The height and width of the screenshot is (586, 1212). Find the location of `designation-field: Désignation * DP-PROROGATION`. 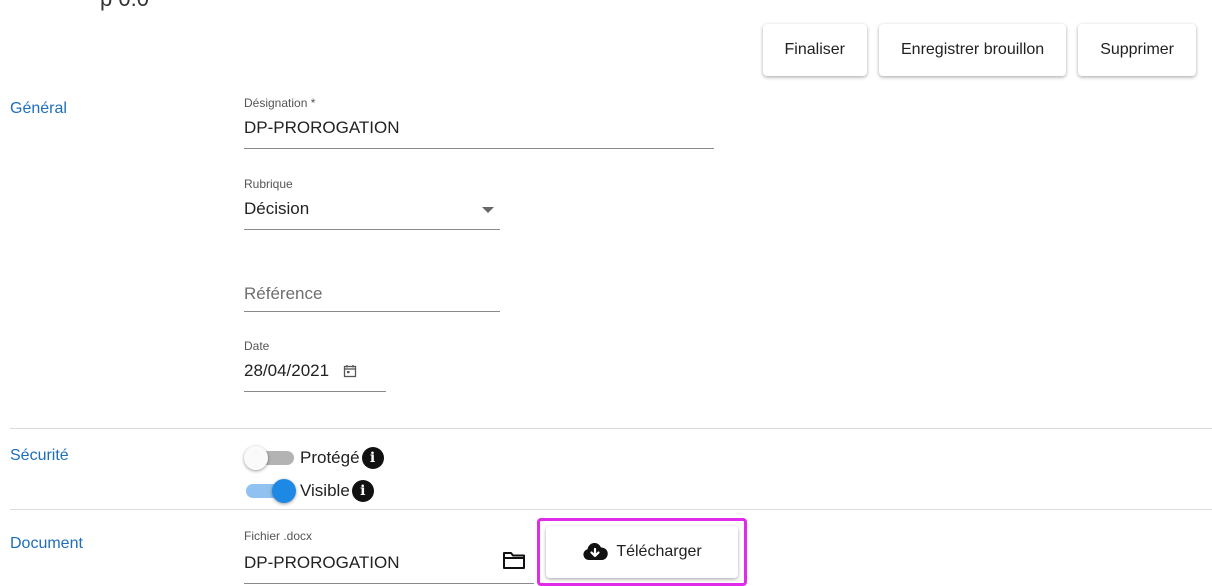

designation-field: Désignation * DP-PROROGATION is located at coordinates (479, 122).